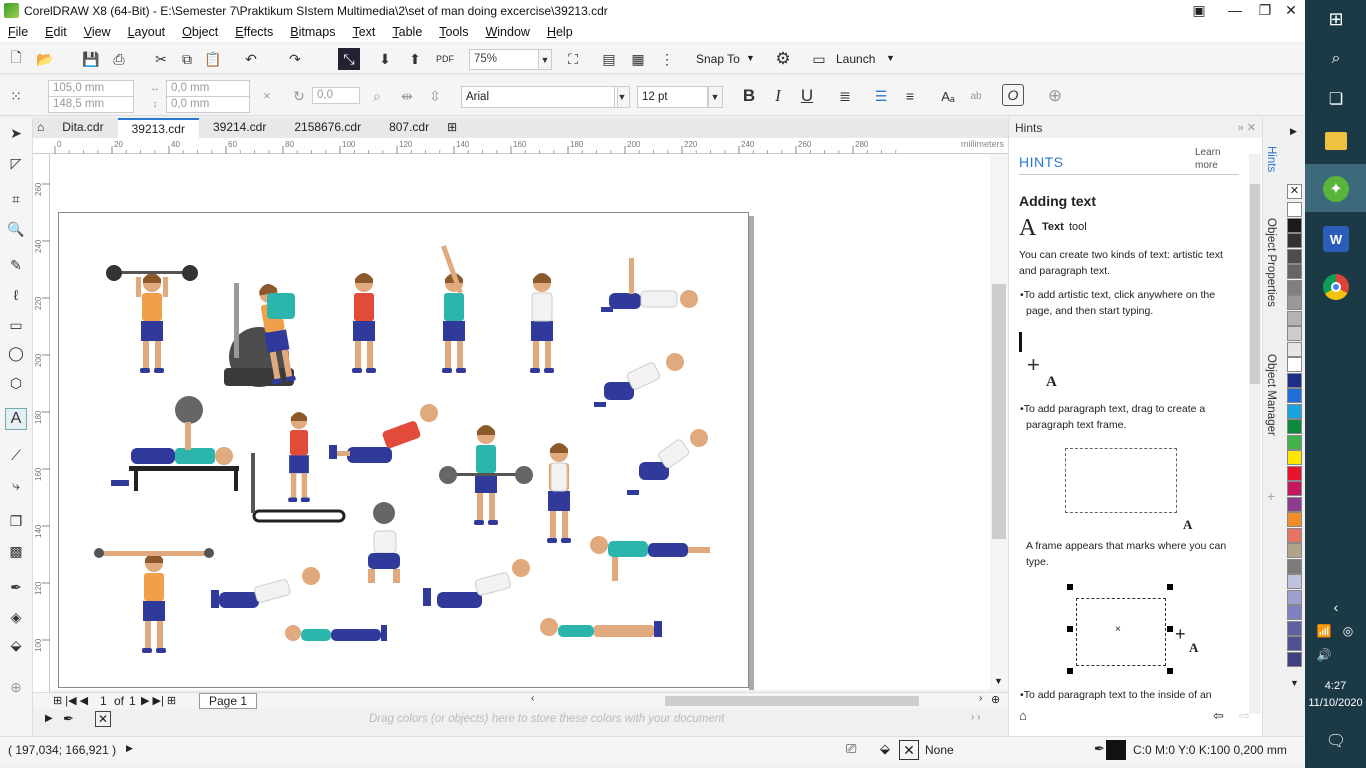 The height and width of the screenshot is (768, 1366). I want to click on zoom-navigator-icon: ⊕, so click(995, 699).